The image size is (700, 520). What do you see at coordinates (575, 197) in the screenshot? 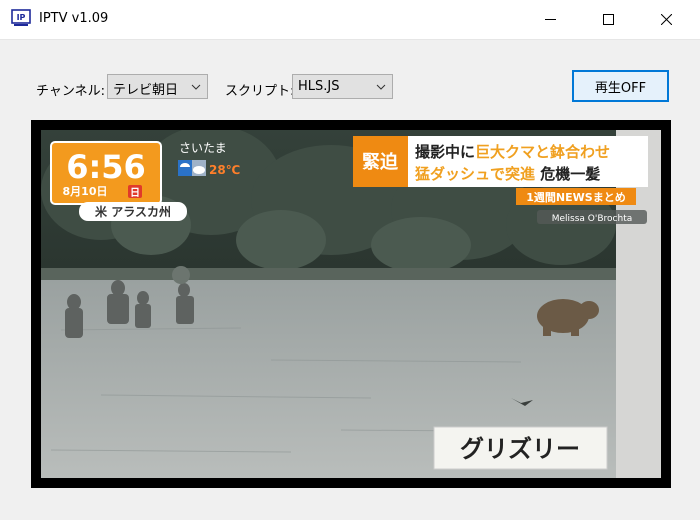
I see `news-tag-text: 1週間NEWSまとめ` at bounding box center [575, 197].